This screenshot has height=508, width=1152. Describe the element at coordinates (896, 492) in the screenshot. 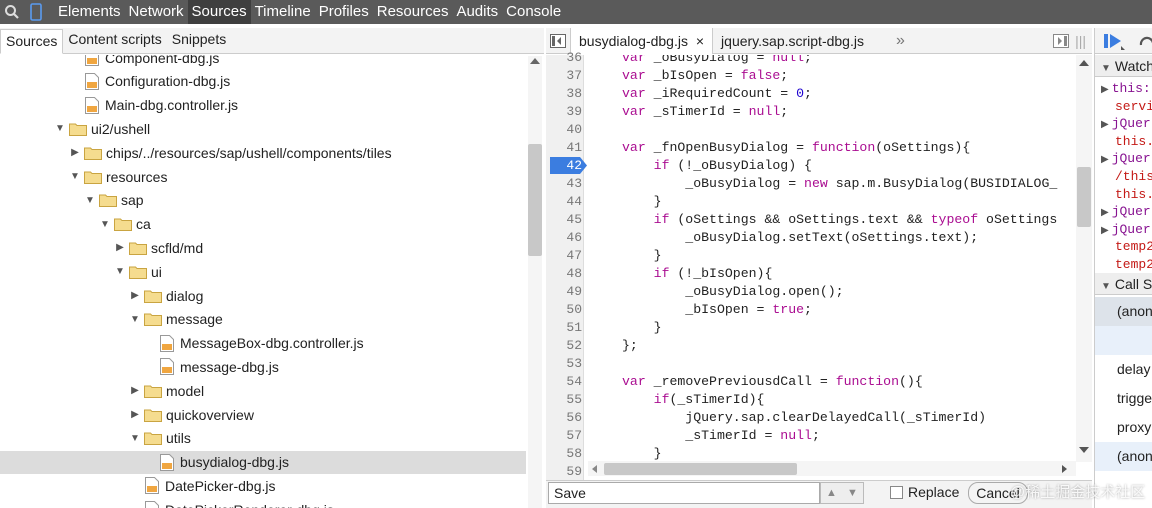

I see `replace-checkbox` at that location.